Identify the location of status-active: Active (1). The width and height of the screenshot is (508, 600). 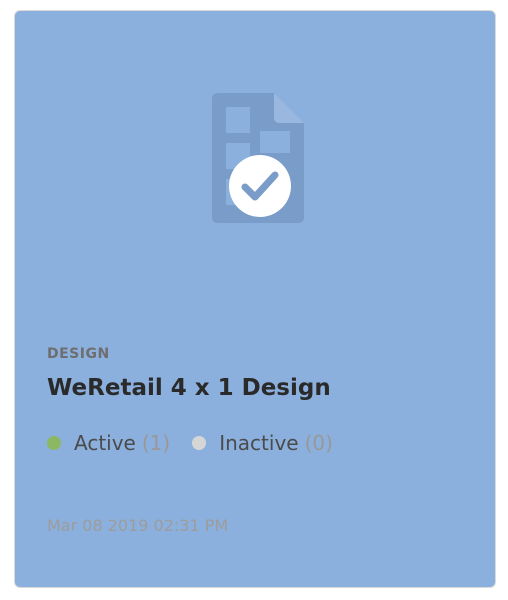
(108, 443).